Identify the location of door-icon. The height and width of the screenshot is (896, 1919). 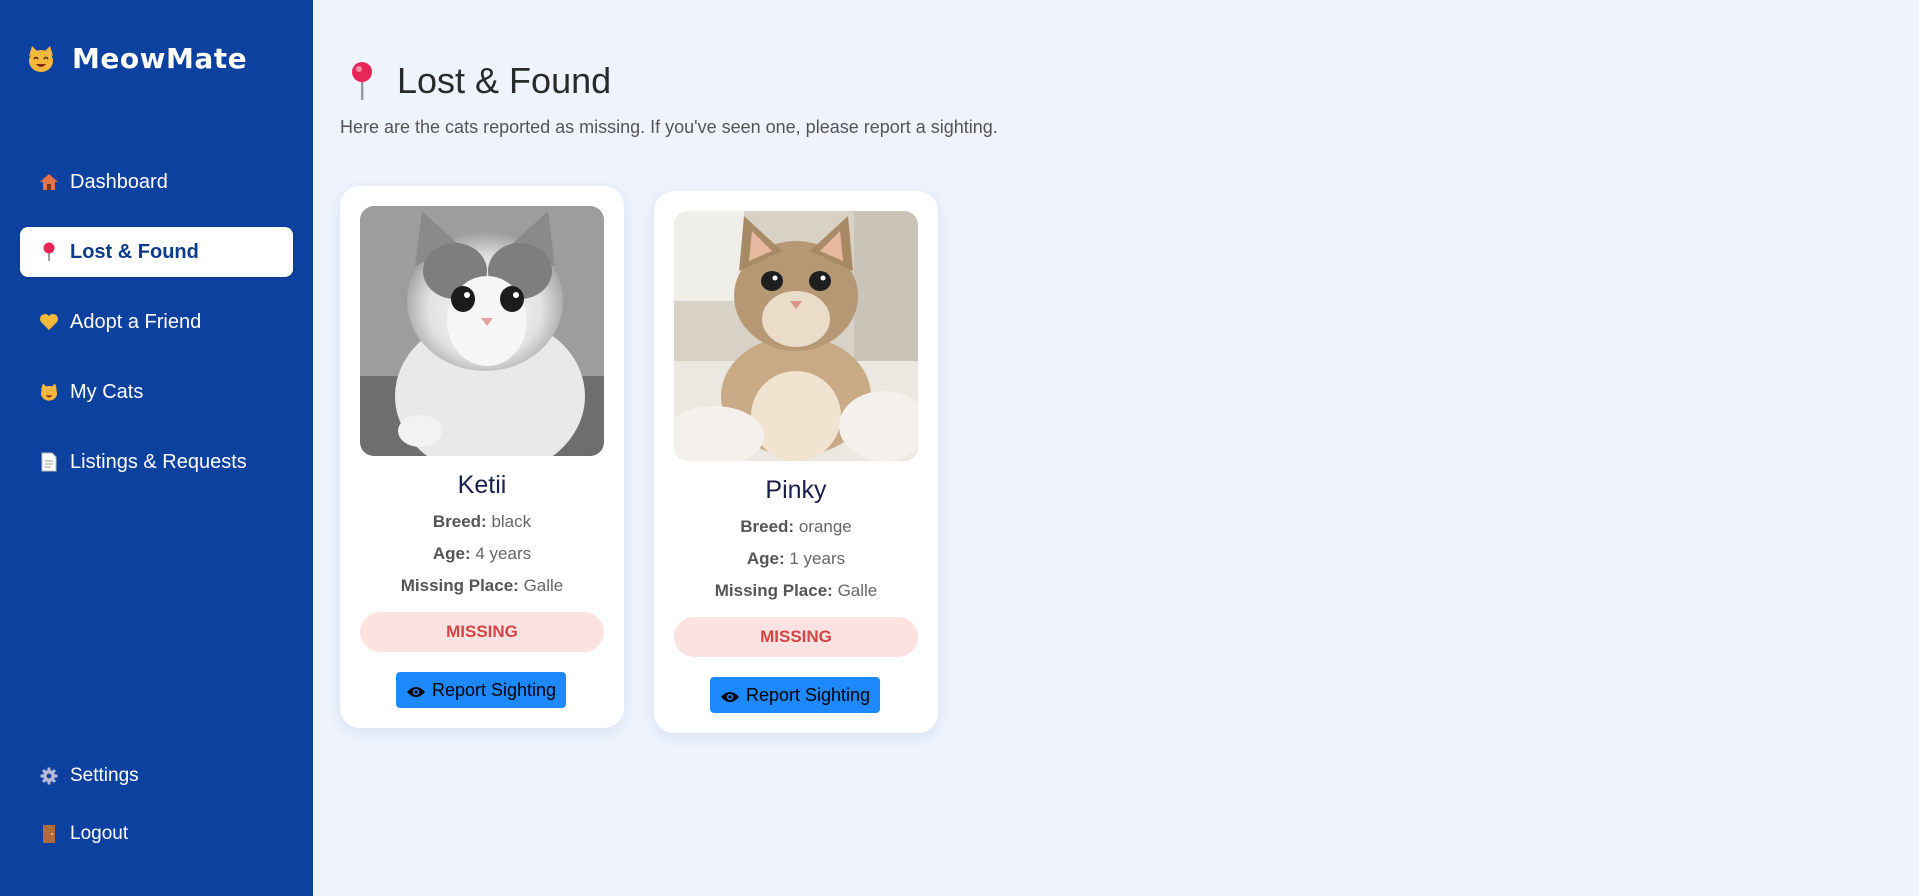
(49, 834).